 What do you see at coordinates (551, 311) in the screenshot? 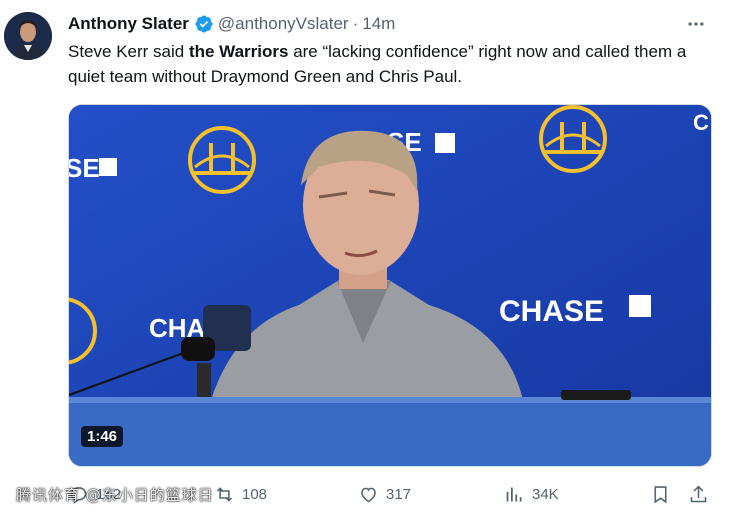
I see `svg-text: CHASE` at bounding box center [551, 311].